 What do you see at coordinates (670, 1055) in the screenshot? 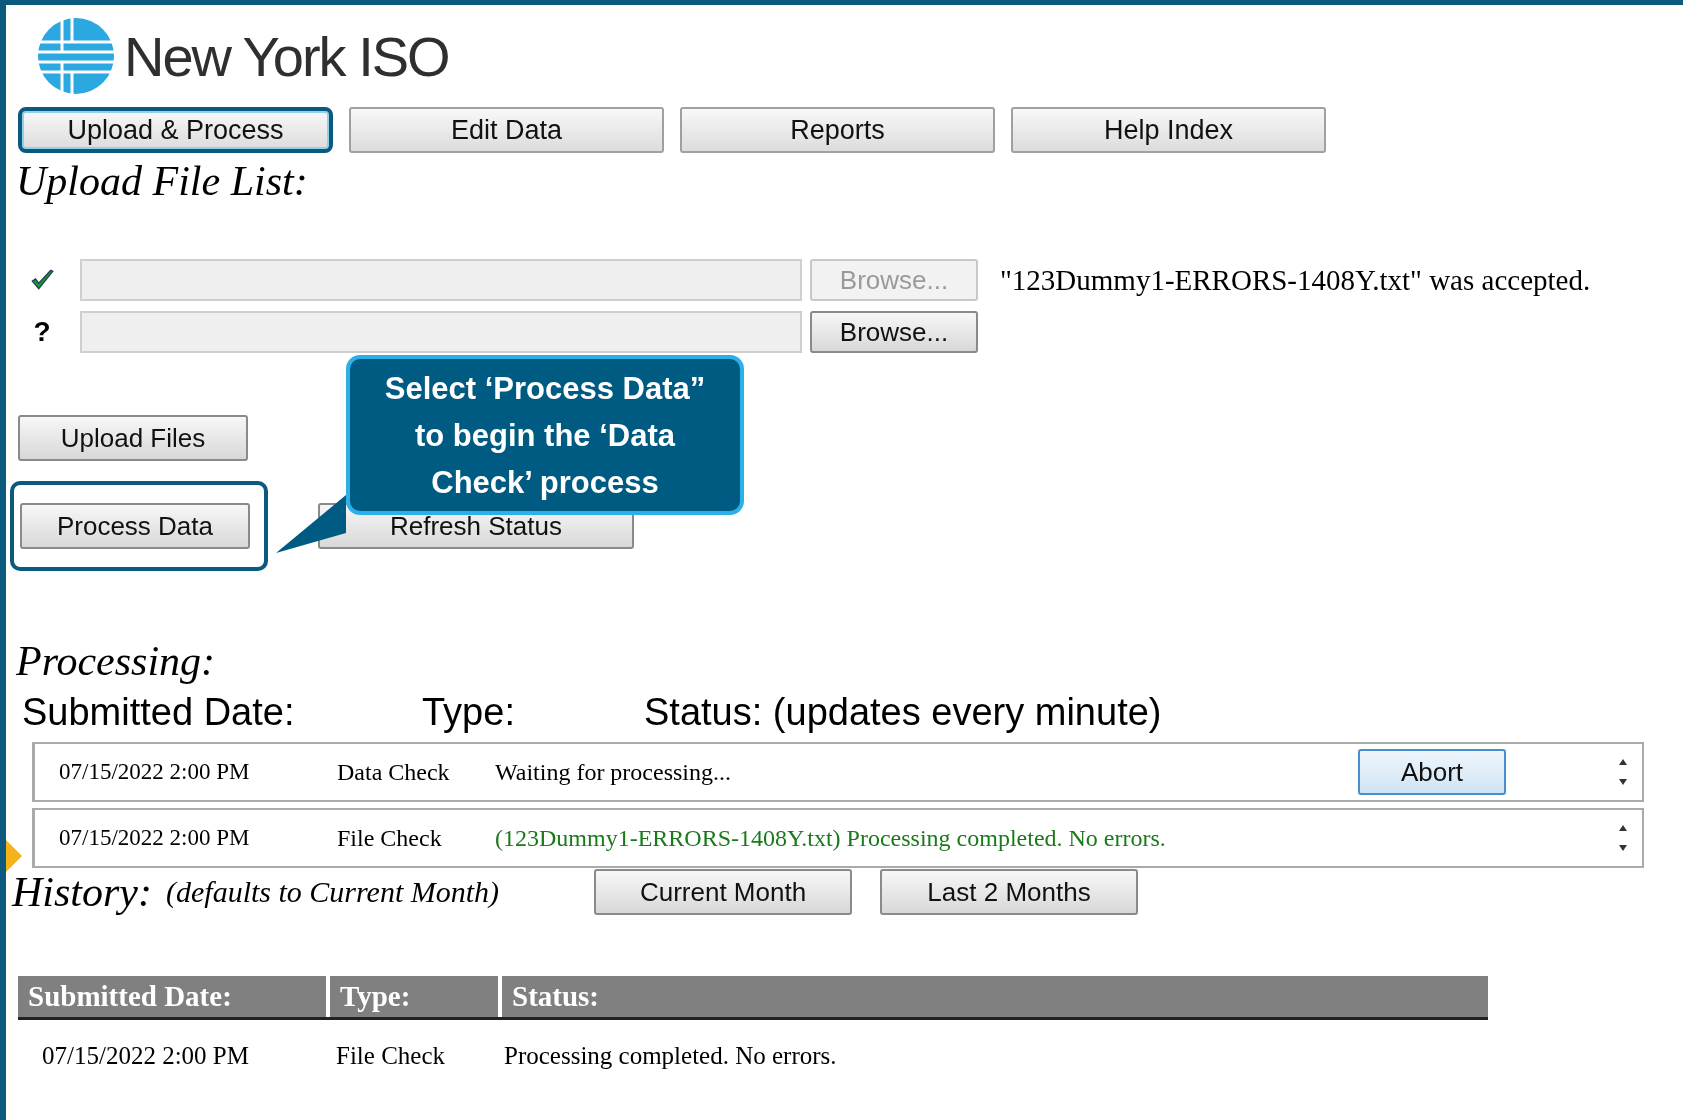
I see `table-cell-text: Processing completed. No errors.` at bounding box center [670, 1055].